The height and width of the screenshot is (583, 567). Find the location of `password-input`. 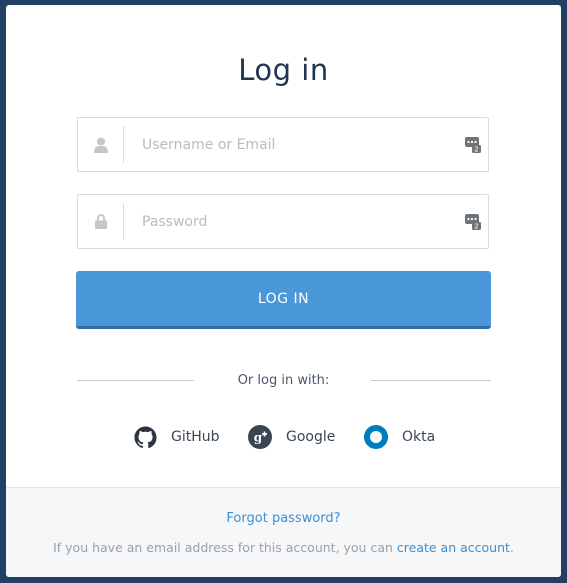

password-input is located at coordinates (292, 221).